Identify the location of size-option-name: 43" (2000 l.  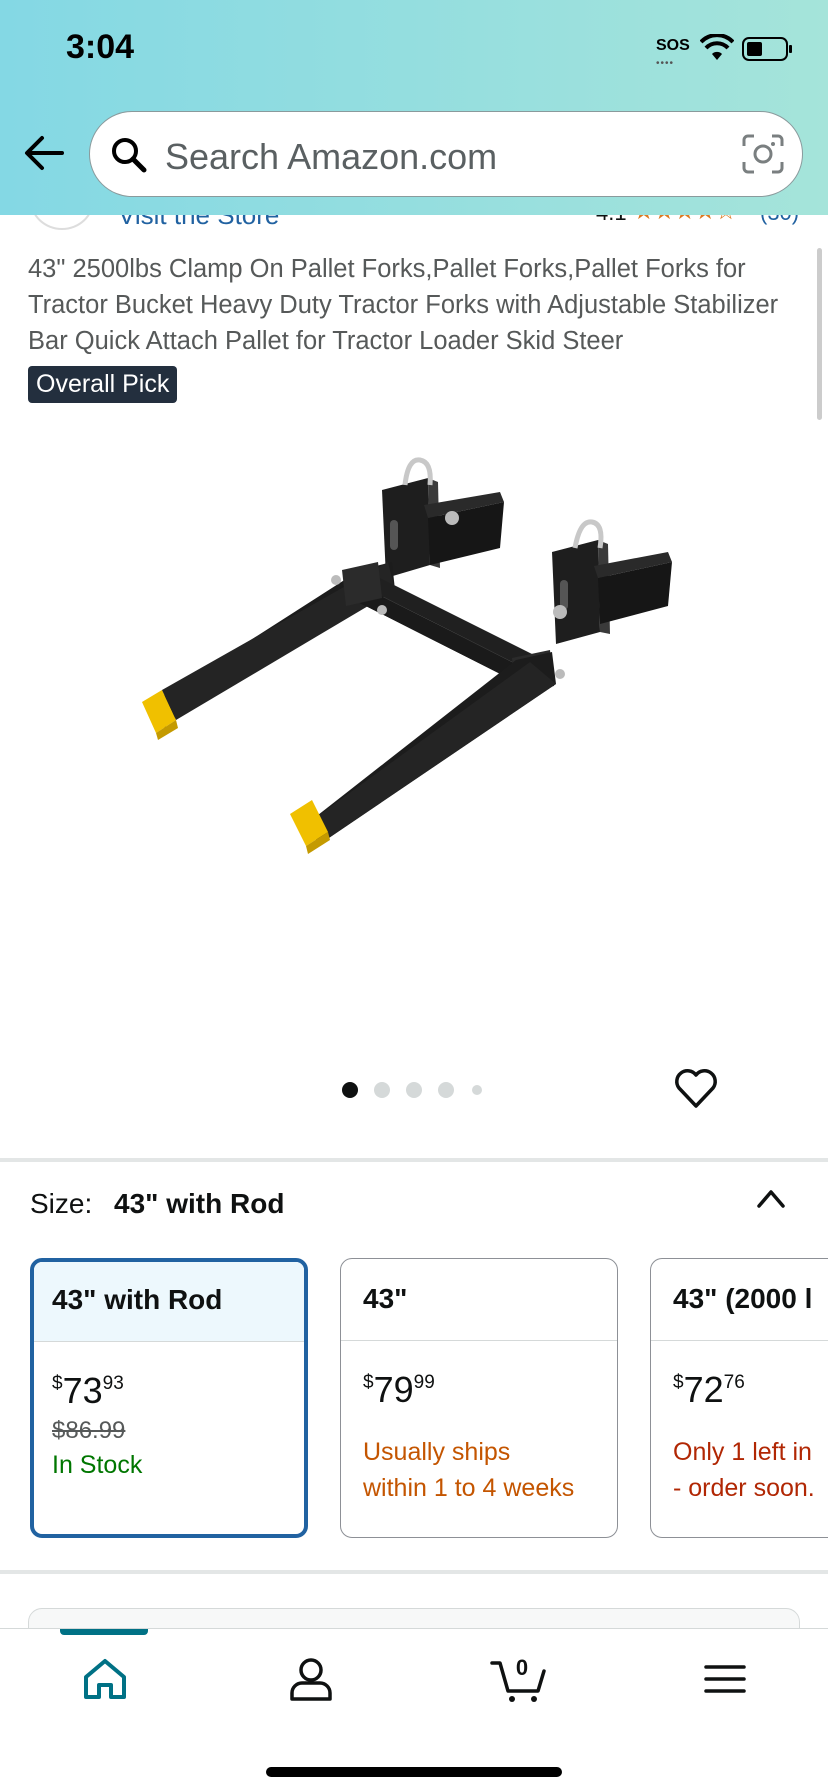
(739, 1300).